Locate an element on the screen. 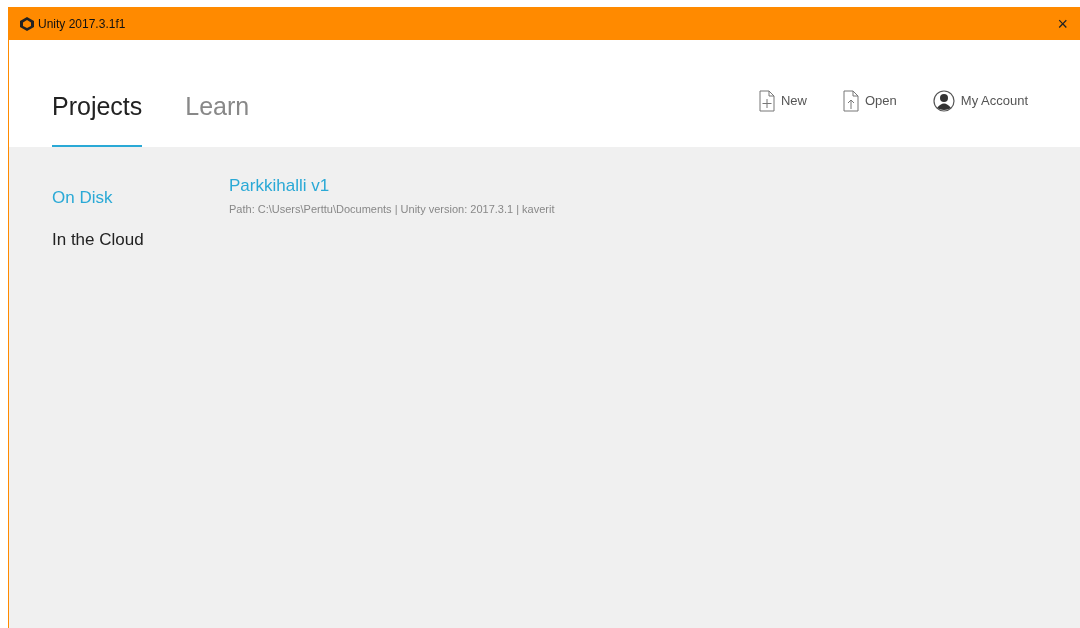 This screenshot has width=1080, height=628. new-button: New is located at coordinates (782, 100).